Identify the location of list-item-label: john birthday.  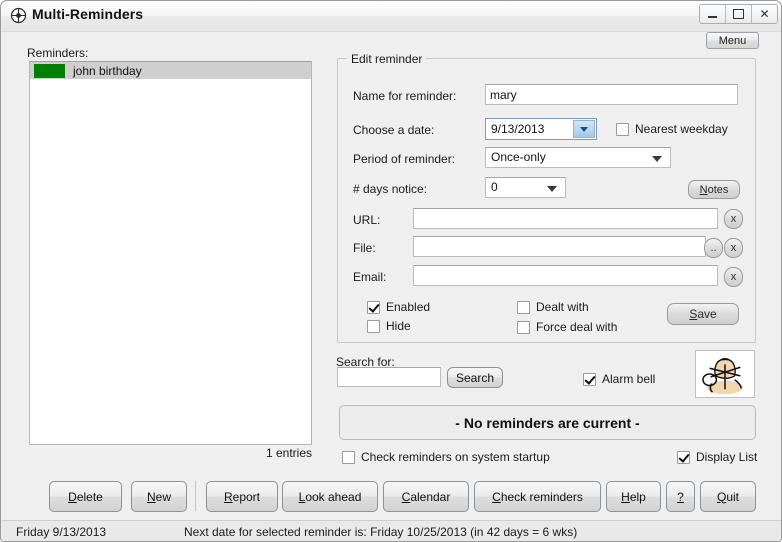
(107, 70).